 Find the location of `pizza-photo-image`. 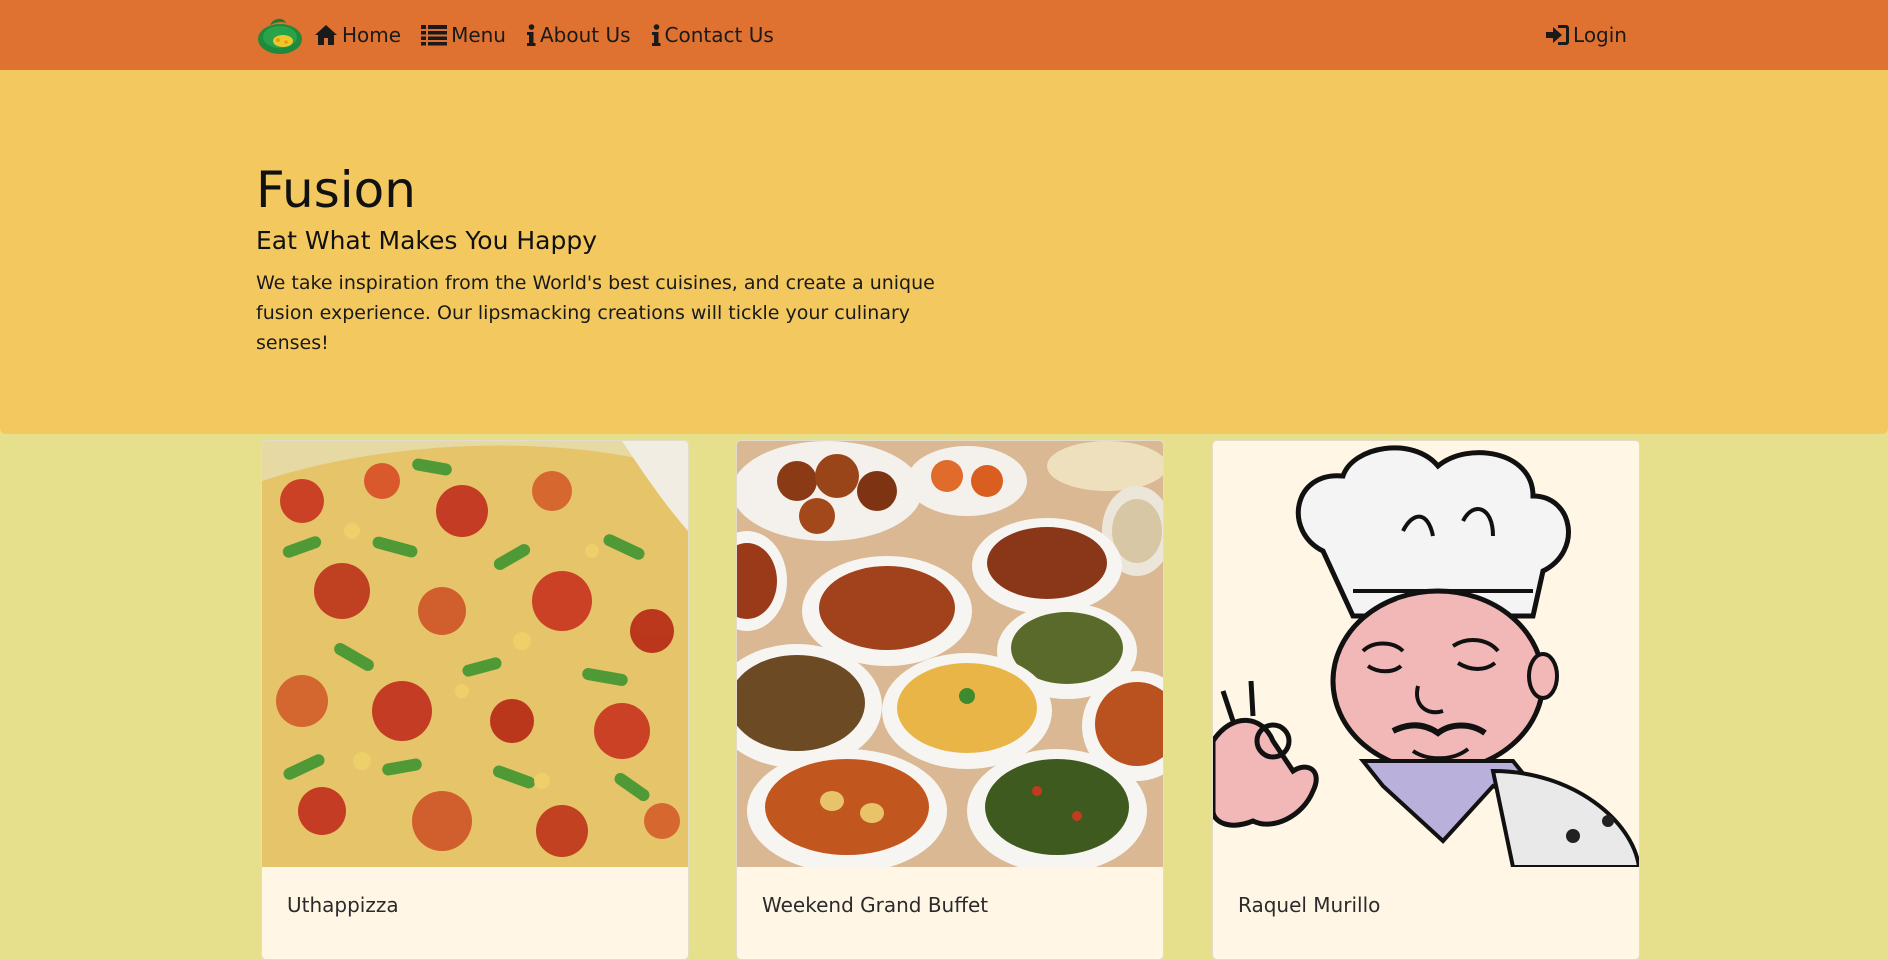

pizza-photo-image is located at coordinates (475, 654).